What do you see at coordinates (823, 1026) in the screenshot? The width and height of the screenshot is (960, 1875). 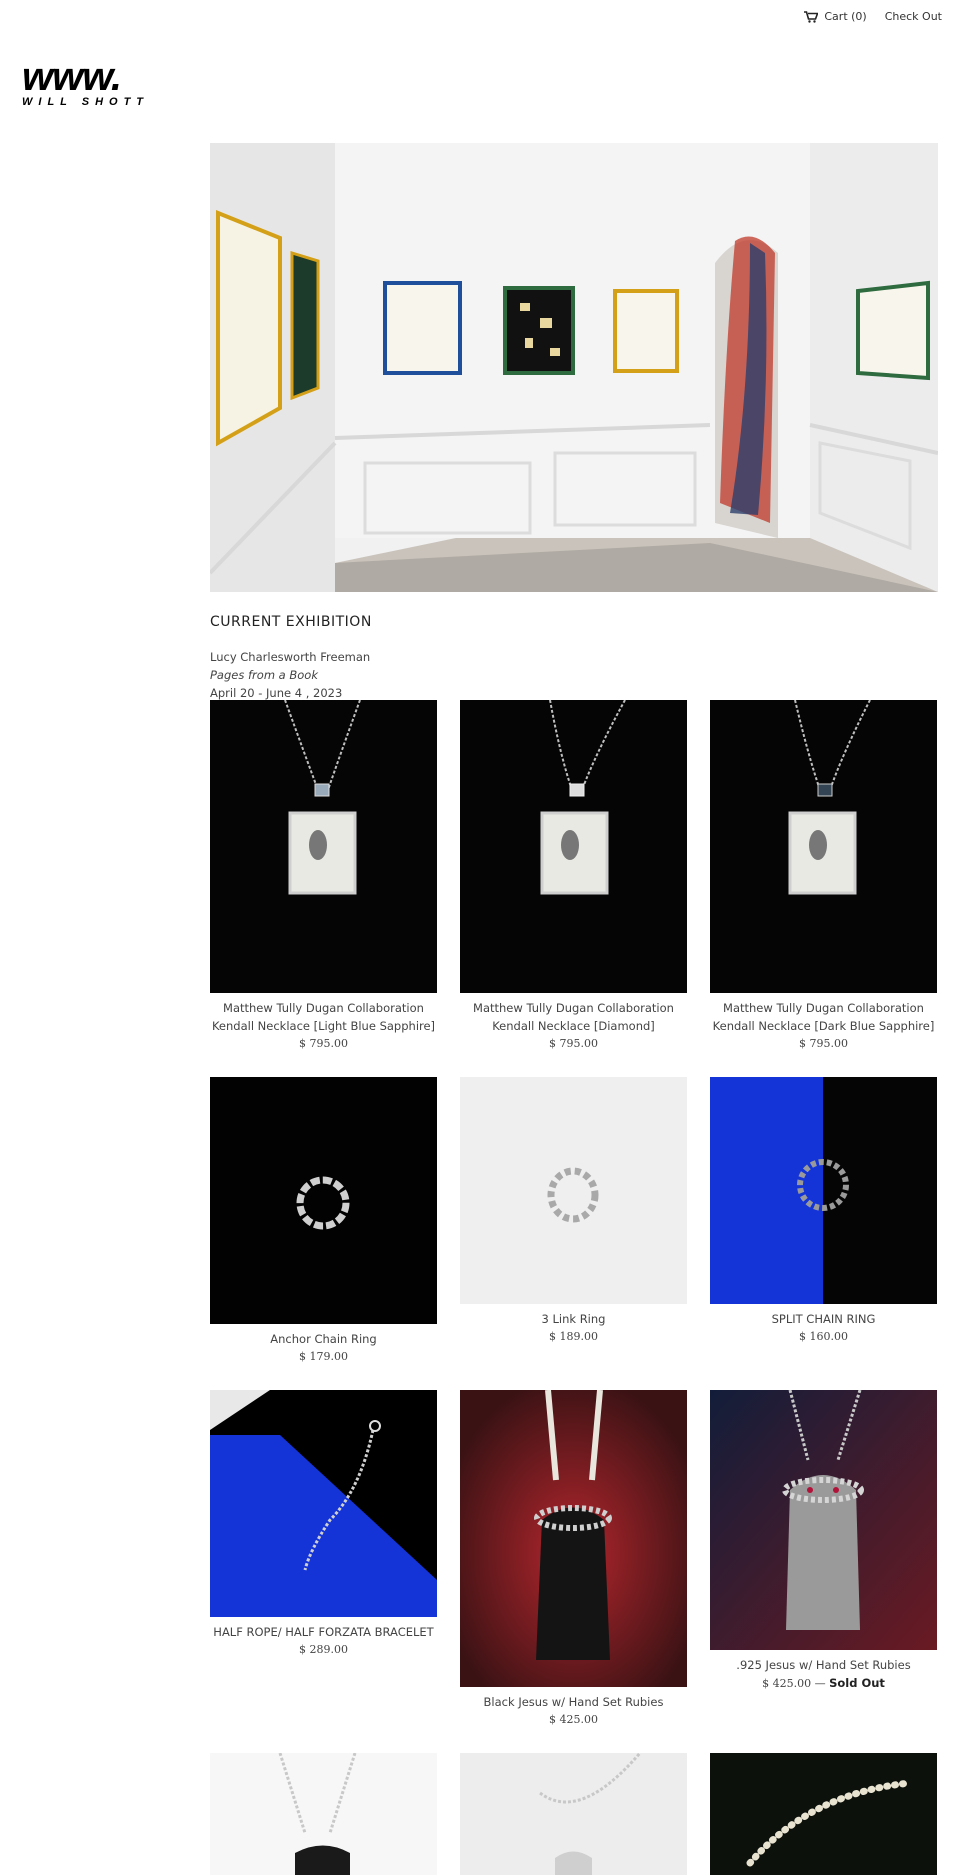 I see `product-name-line2: Kendall Necklace [Dark Blue Sapphire]` at bounding box center [823, 1026].